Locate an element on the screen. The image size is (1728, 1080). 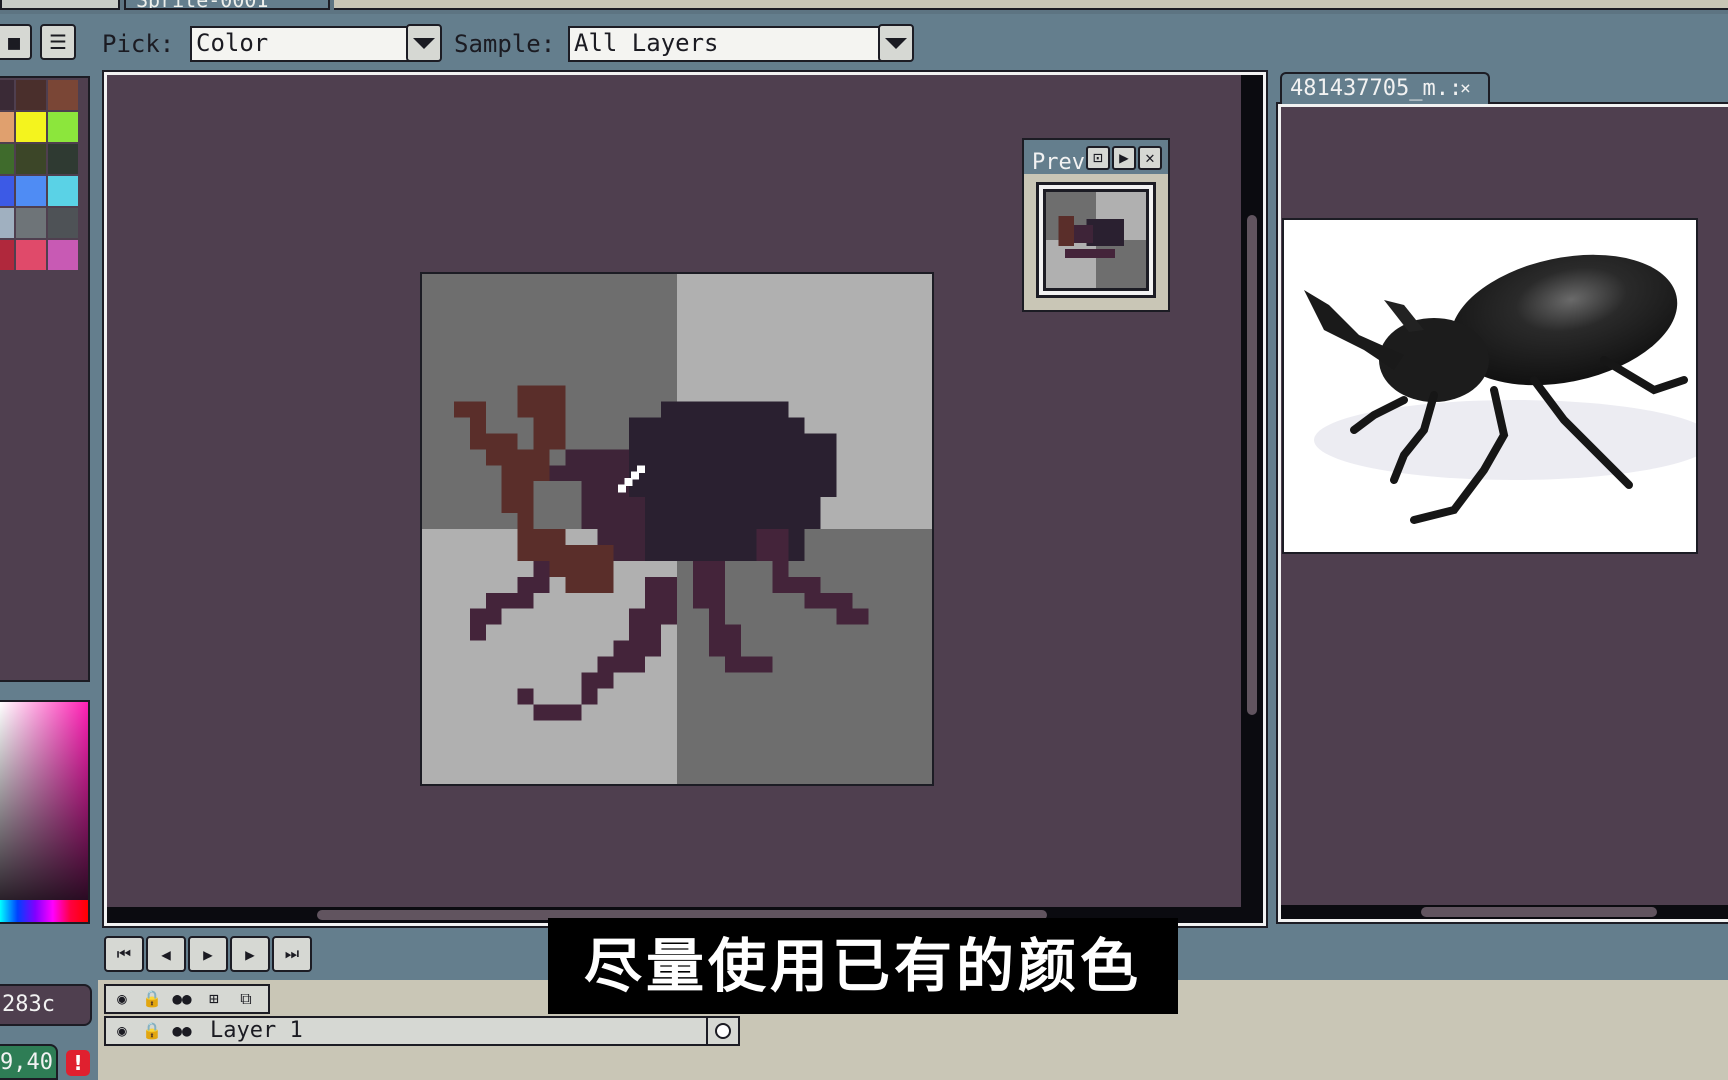
beetle-photo is located at coordinates (1490, 386).